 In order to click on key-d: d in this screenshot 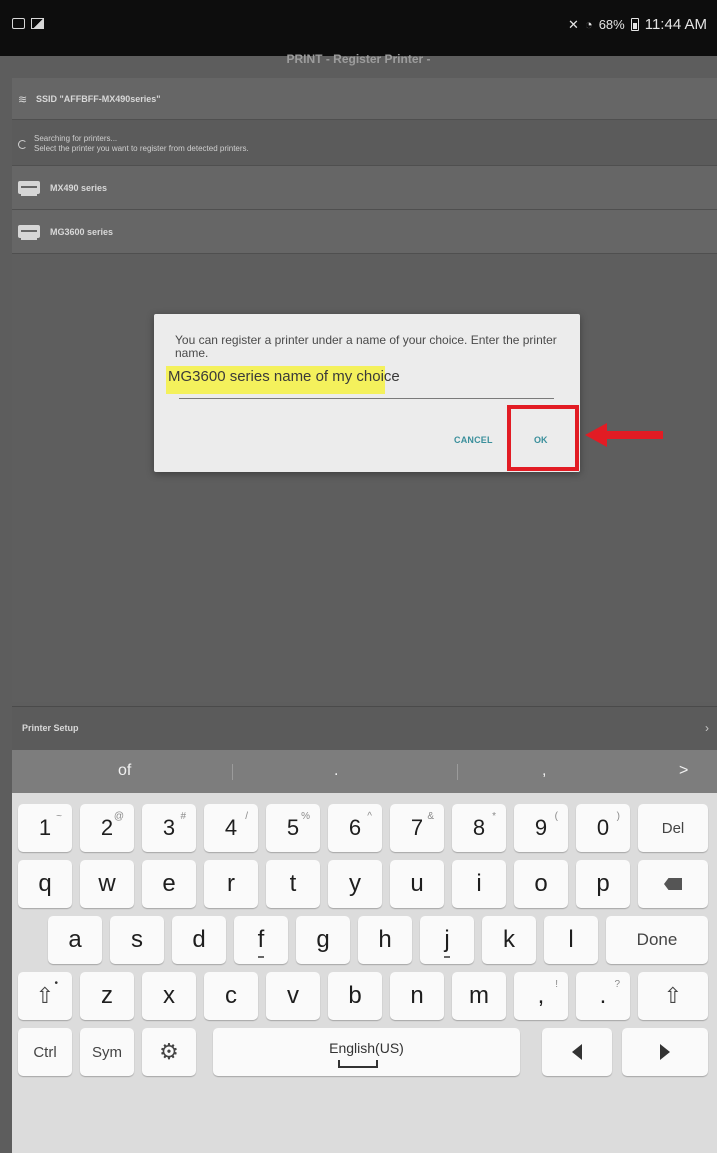, I will do `click(199, 940)`.